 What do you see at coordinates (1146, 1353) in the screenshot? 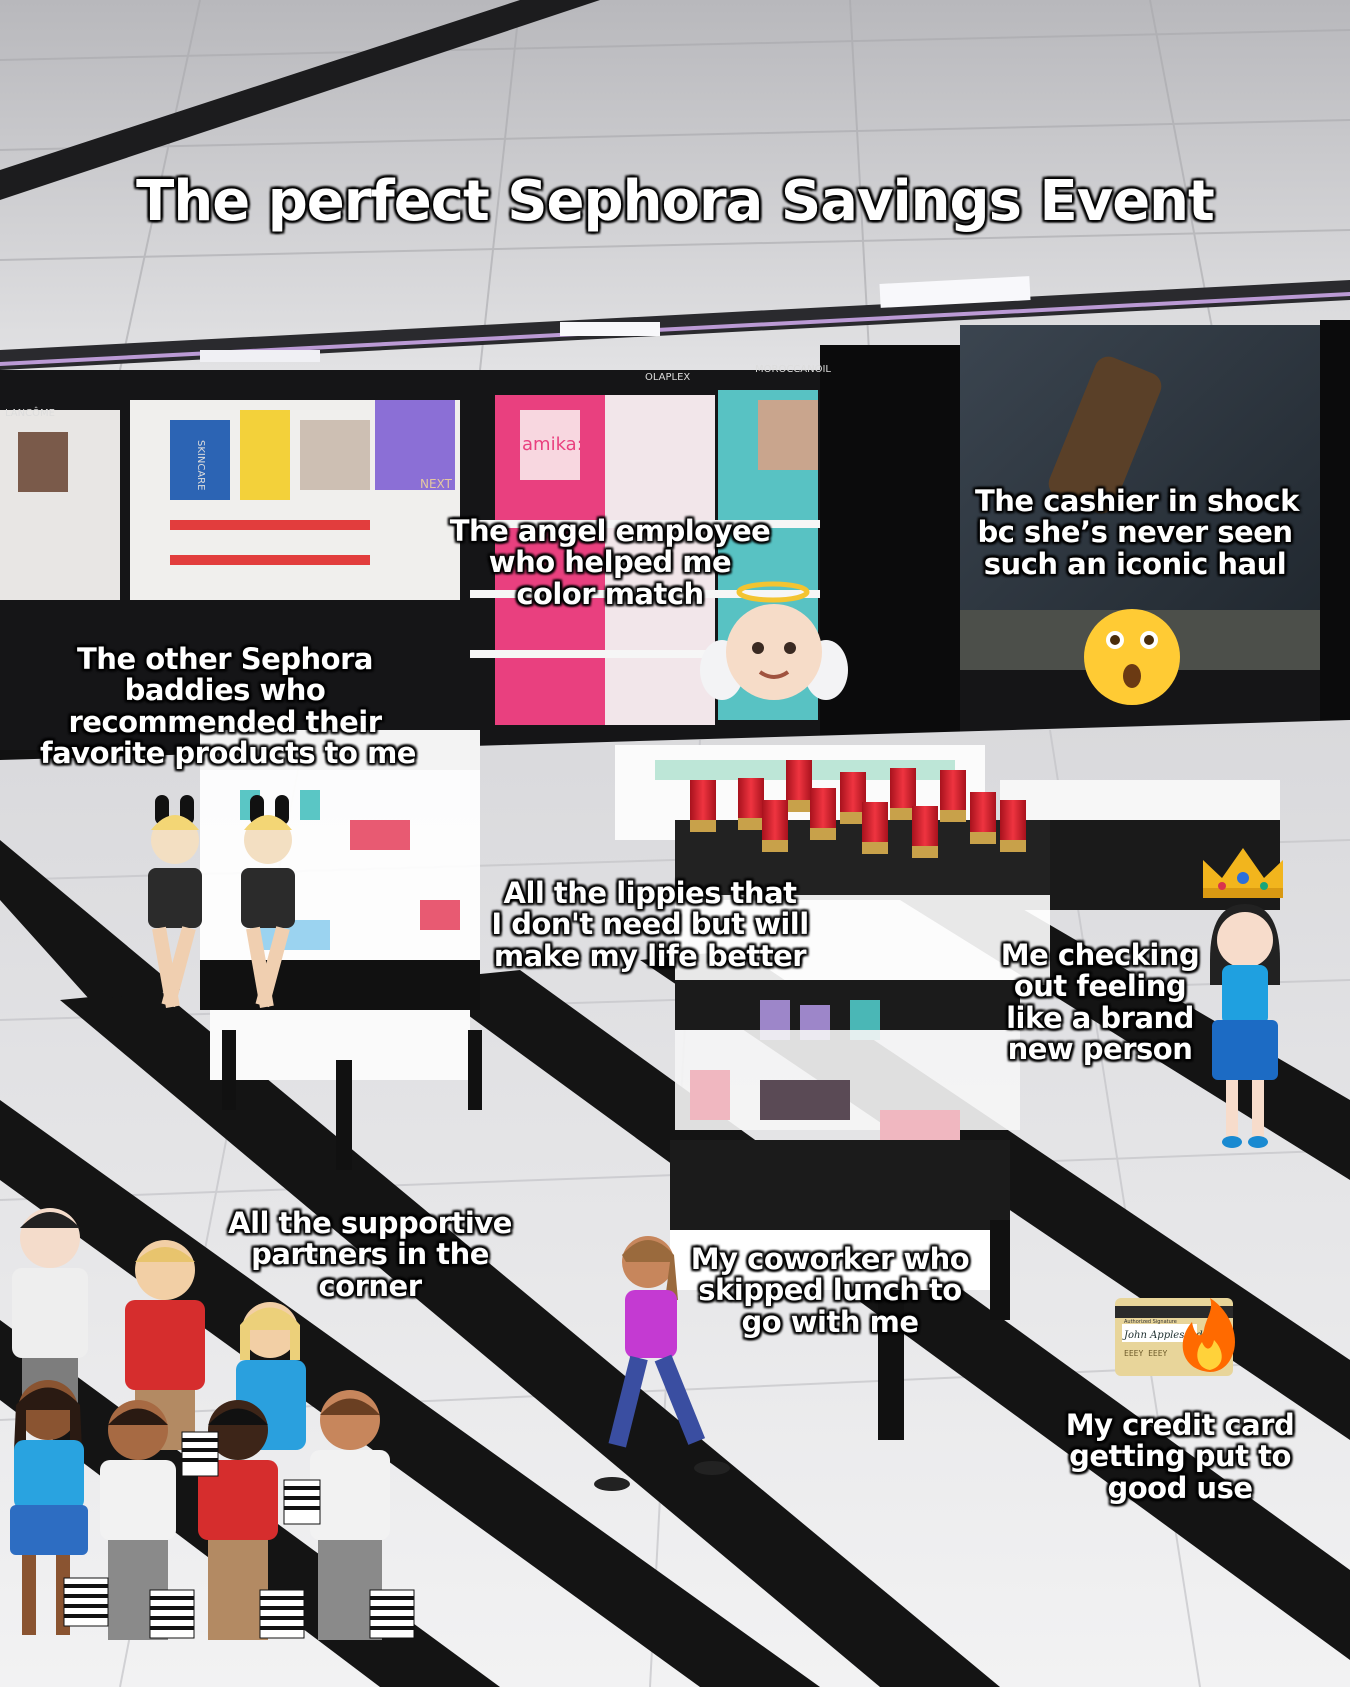
I see `card-number-fragment: EEEY EEEY` at bounding box center [1146, 1353].